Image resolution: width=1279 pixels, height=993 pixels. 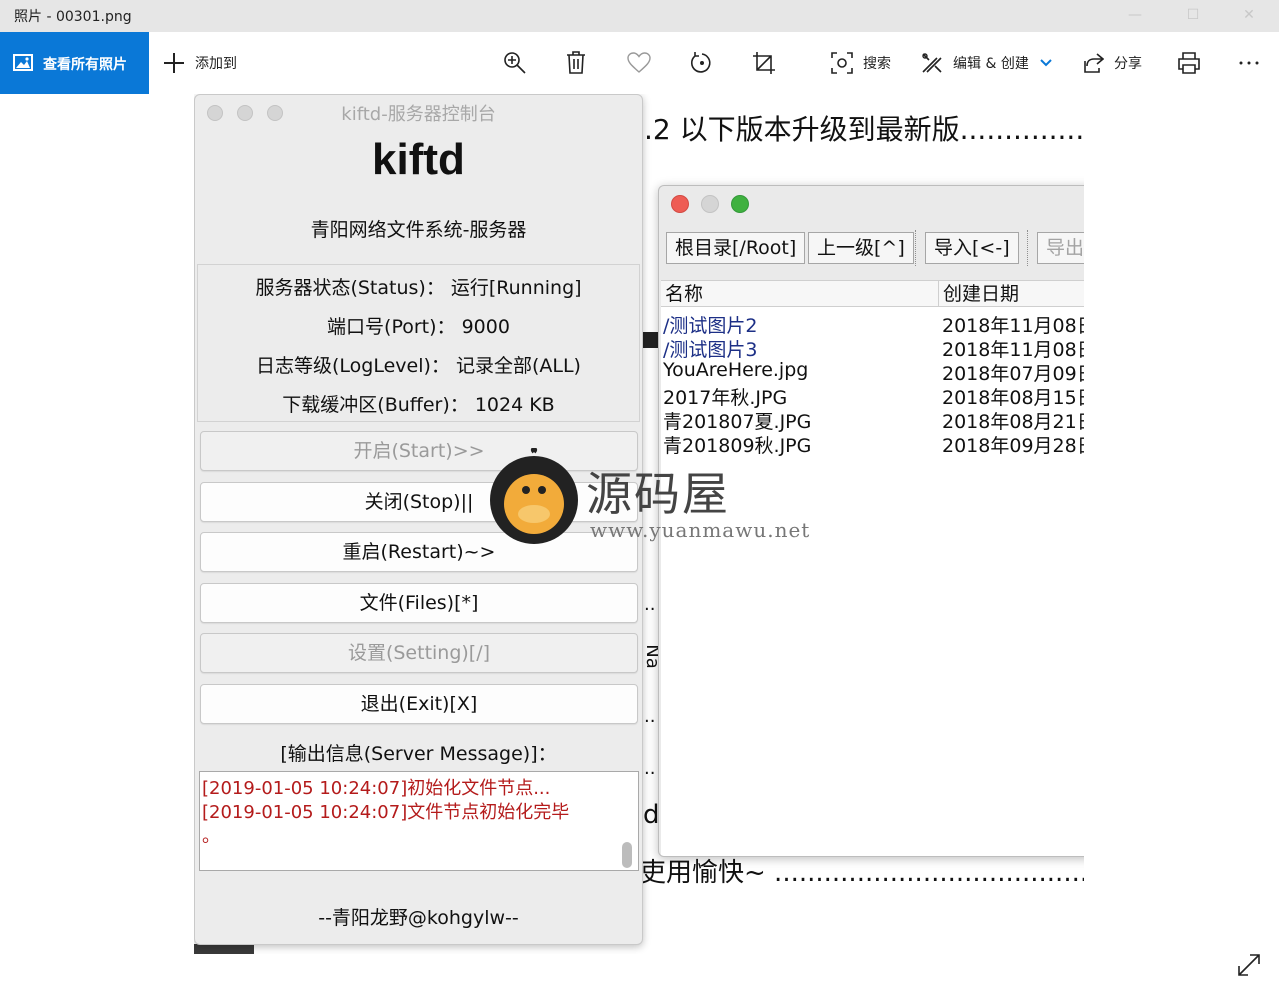 What do you see at coordinates (1249, 965) in the screenshot?
I see `expand-icon` at bounding box center [1249, 965].